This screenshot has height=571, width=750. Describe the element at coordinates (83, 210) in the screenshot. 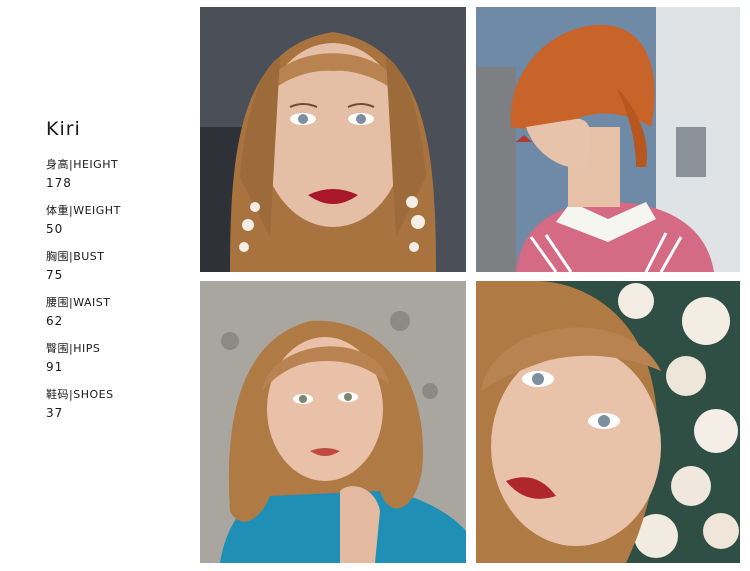

I see `stat-label: 体重|WEIGHT` at that location.